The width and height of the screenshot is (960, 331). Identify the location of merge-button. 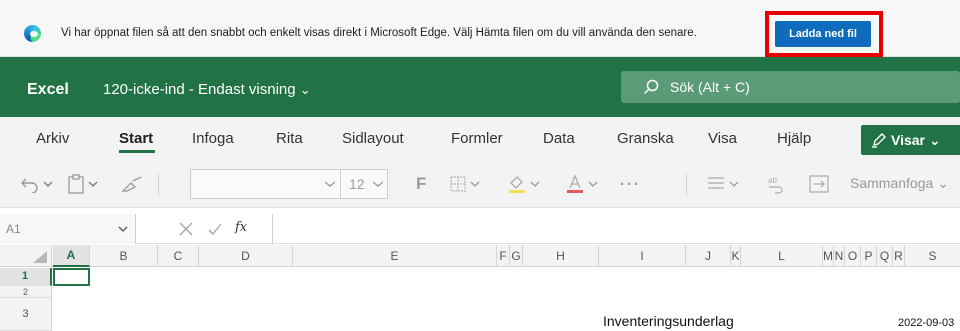
(819, 184).